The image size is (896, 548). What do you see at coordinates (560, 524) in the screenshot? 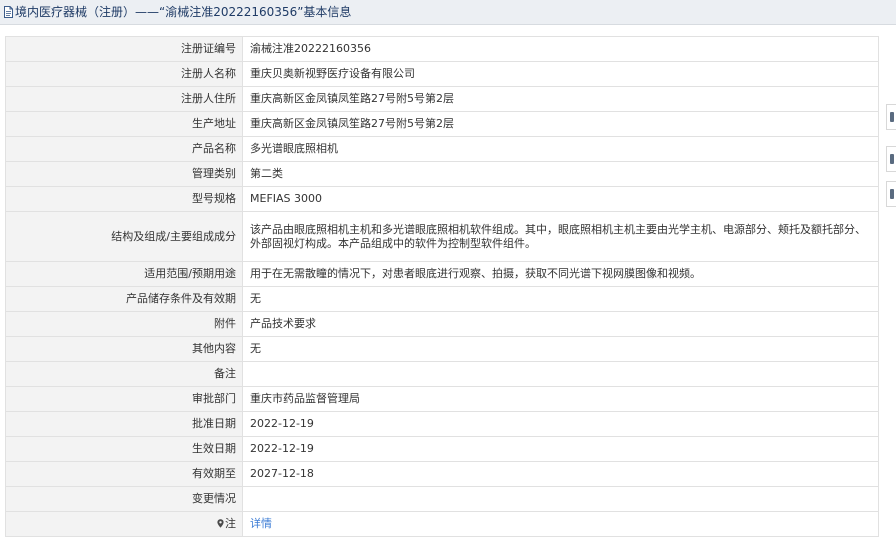
I see `note-value-cell: 详情` at bounding box center [560, 524].